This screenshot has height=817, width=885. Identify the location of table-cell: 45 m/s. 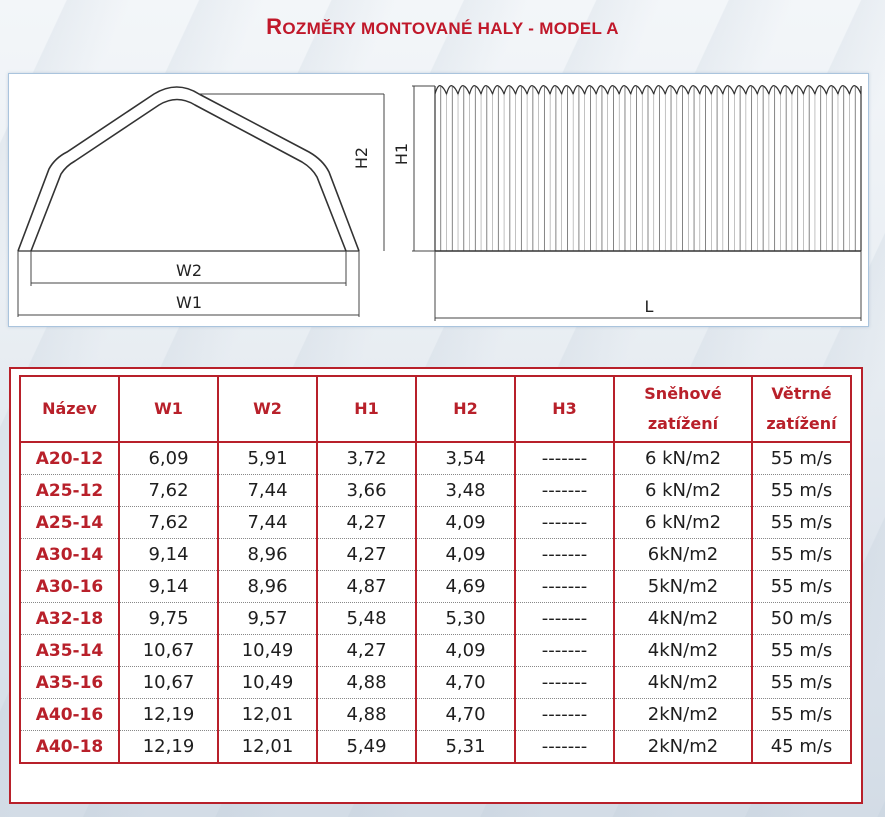
(801, 747).